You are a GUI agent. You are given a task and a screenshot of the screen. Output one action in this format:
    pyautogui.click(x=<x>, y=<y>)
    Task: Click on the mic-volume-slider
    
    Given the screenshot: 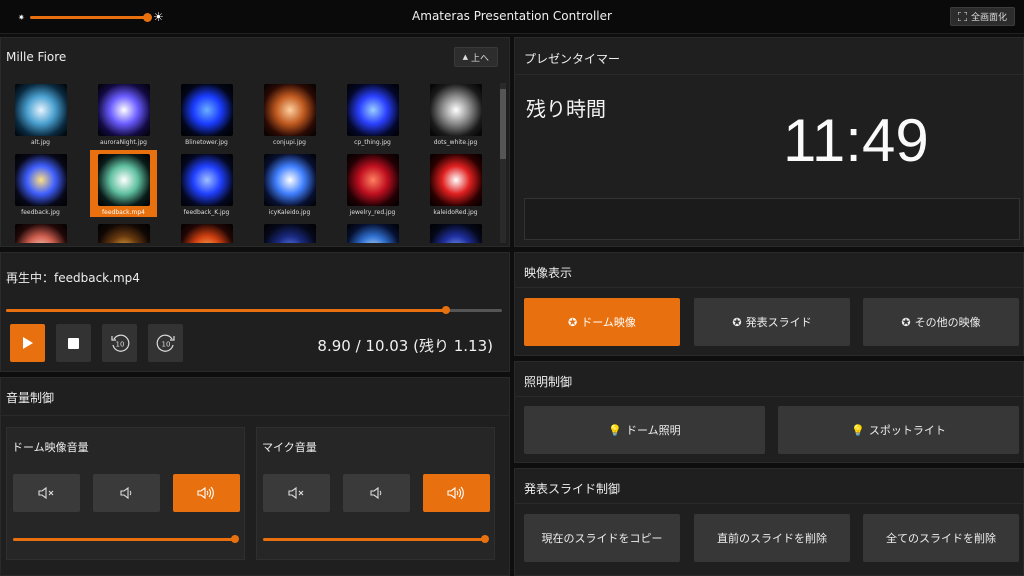 What is the action you would take?
    pyautogui.click(x=376, y=540)
    